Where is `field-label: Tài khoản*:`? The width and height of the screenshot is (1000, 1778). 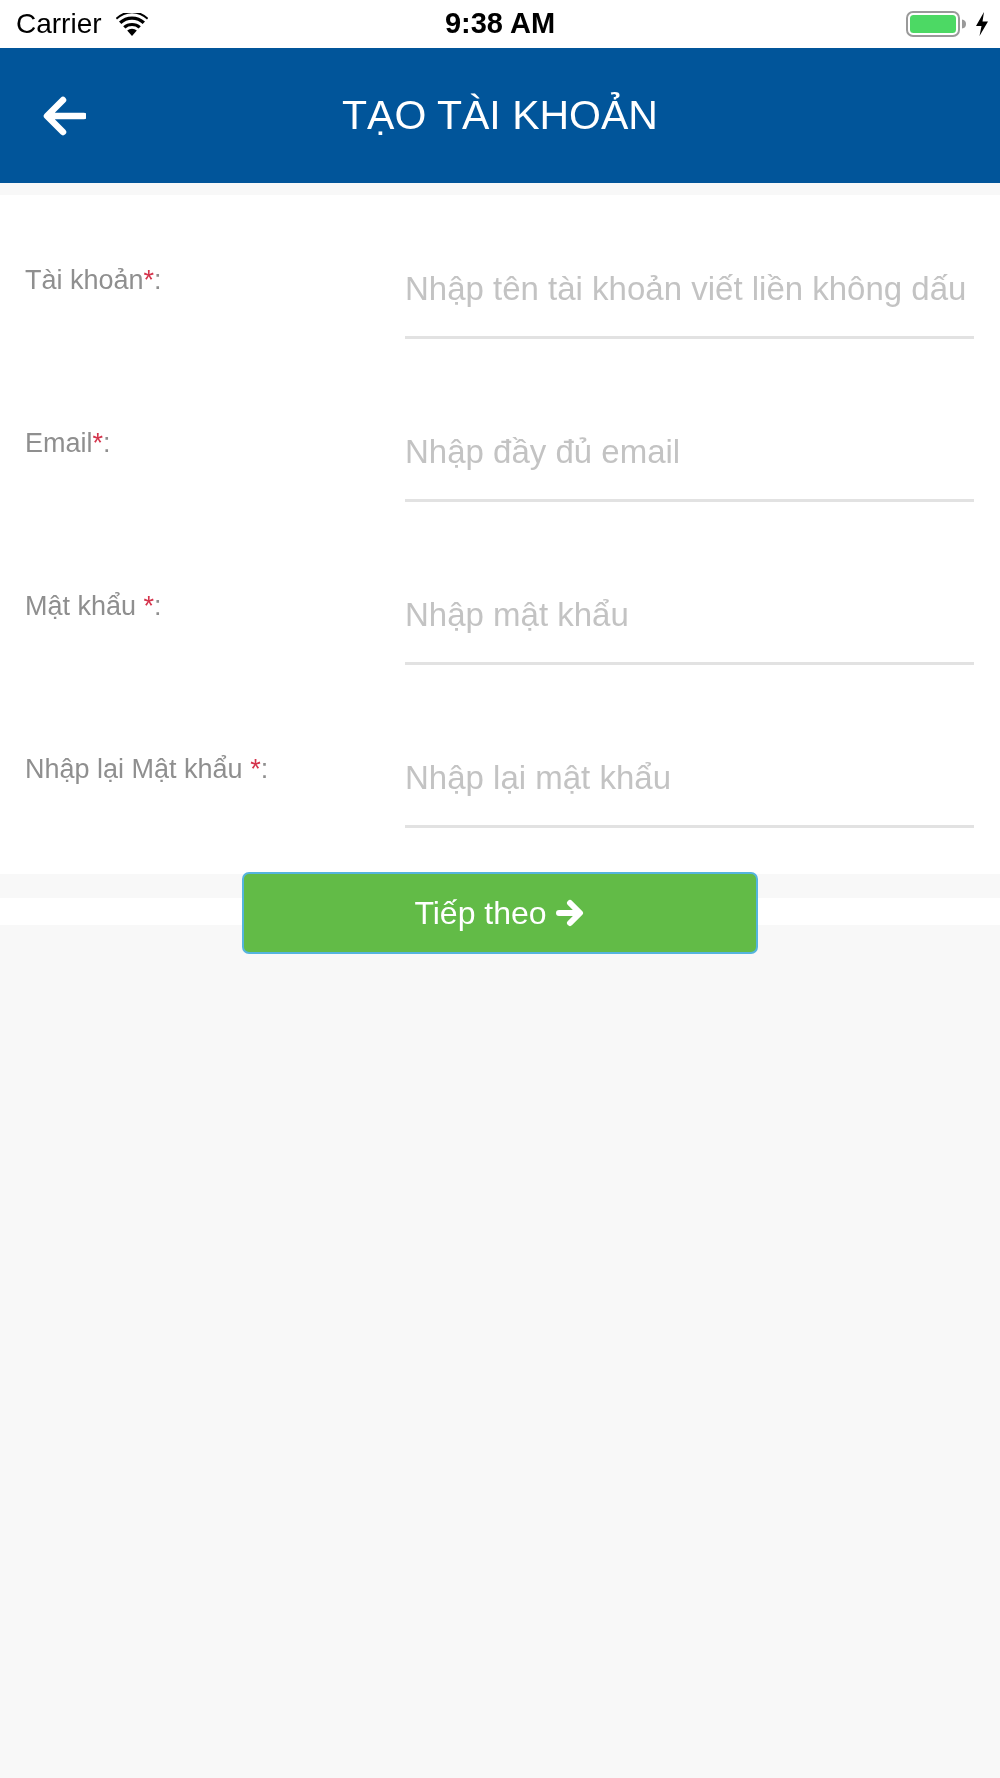 field-label: Tài khoản*: is located at coordinates (94, 280).